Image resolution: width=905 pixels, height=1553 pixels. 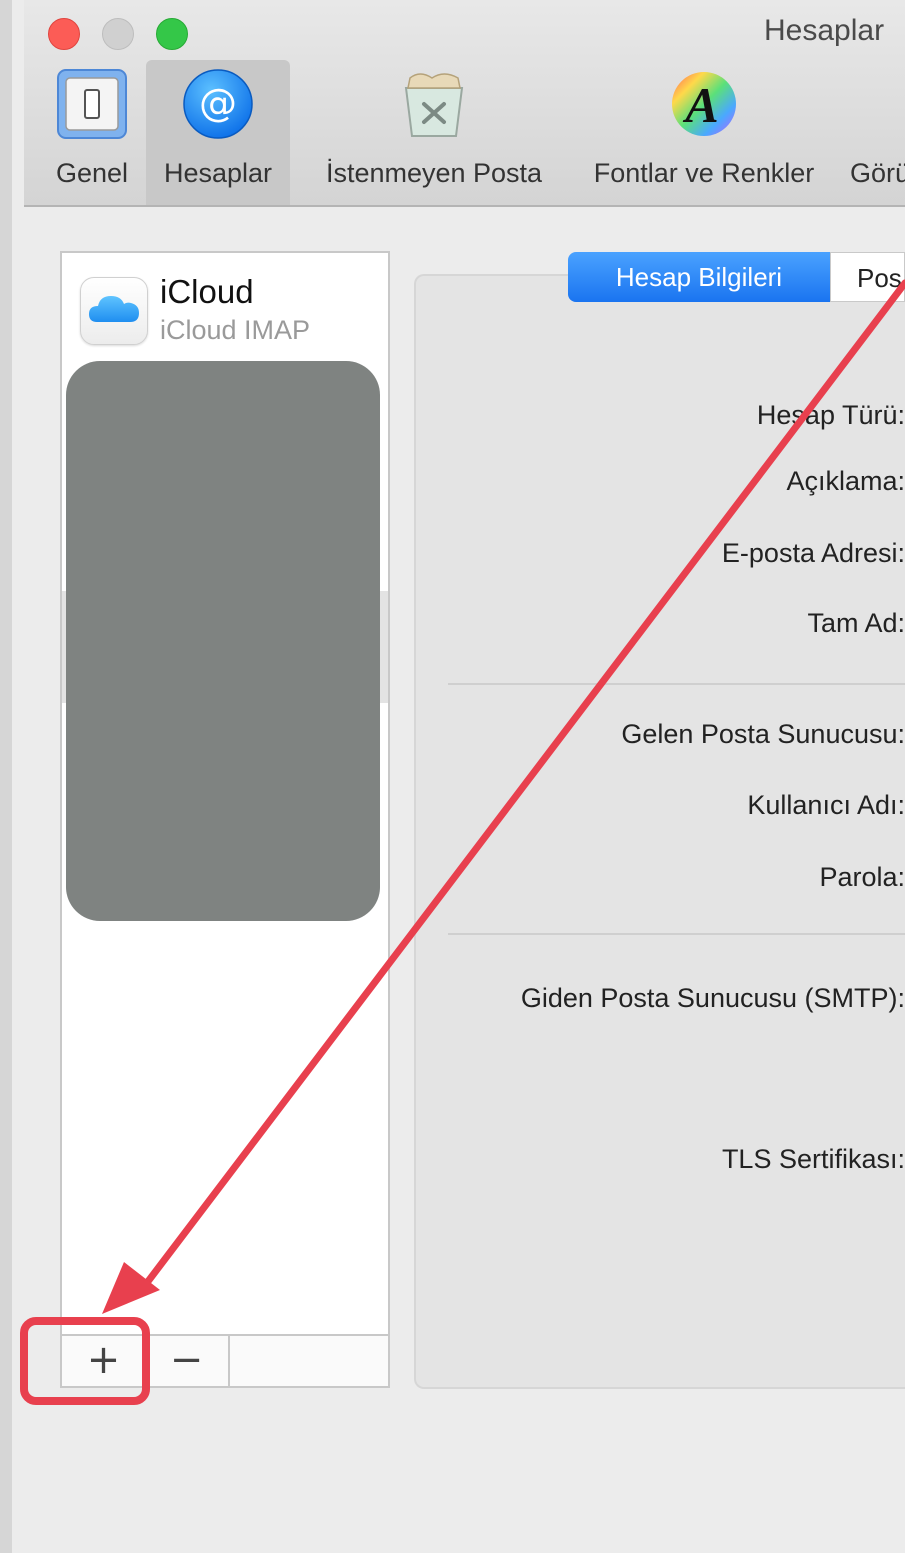 I want to click on toolbar-item-accounts: @ Hesaplar, so click(x=218, y=132).